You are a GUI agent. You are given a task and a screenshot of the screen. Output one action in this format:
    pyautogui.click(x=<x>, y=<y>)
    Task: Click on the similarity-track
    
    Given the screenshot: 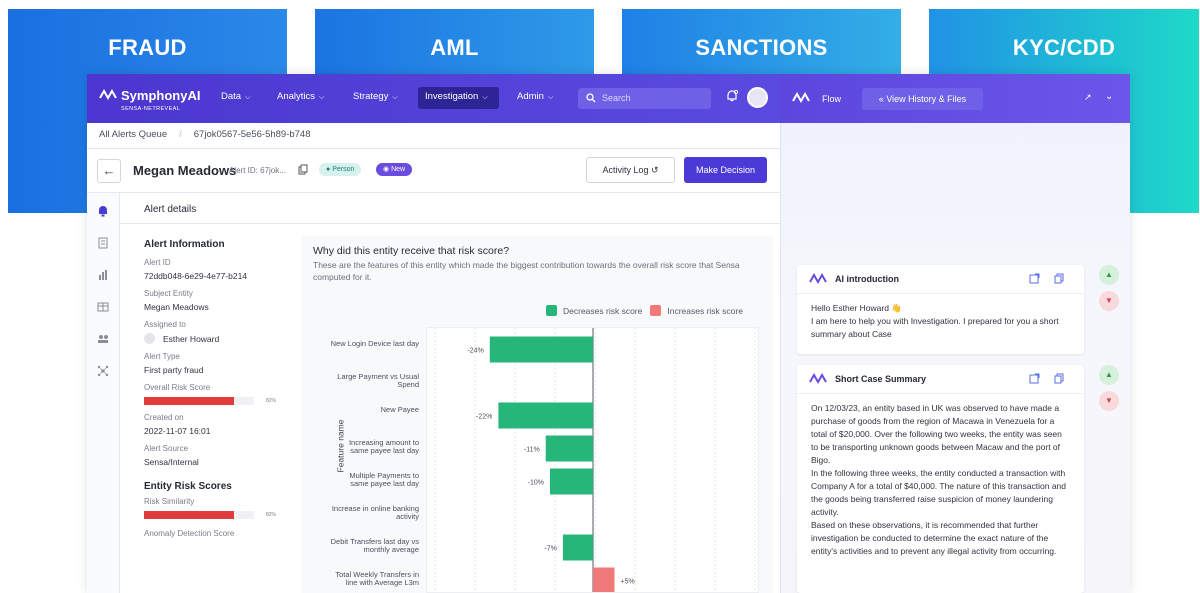 What is the action you would take?
    pyautogui.click(x=199, y=515)
    